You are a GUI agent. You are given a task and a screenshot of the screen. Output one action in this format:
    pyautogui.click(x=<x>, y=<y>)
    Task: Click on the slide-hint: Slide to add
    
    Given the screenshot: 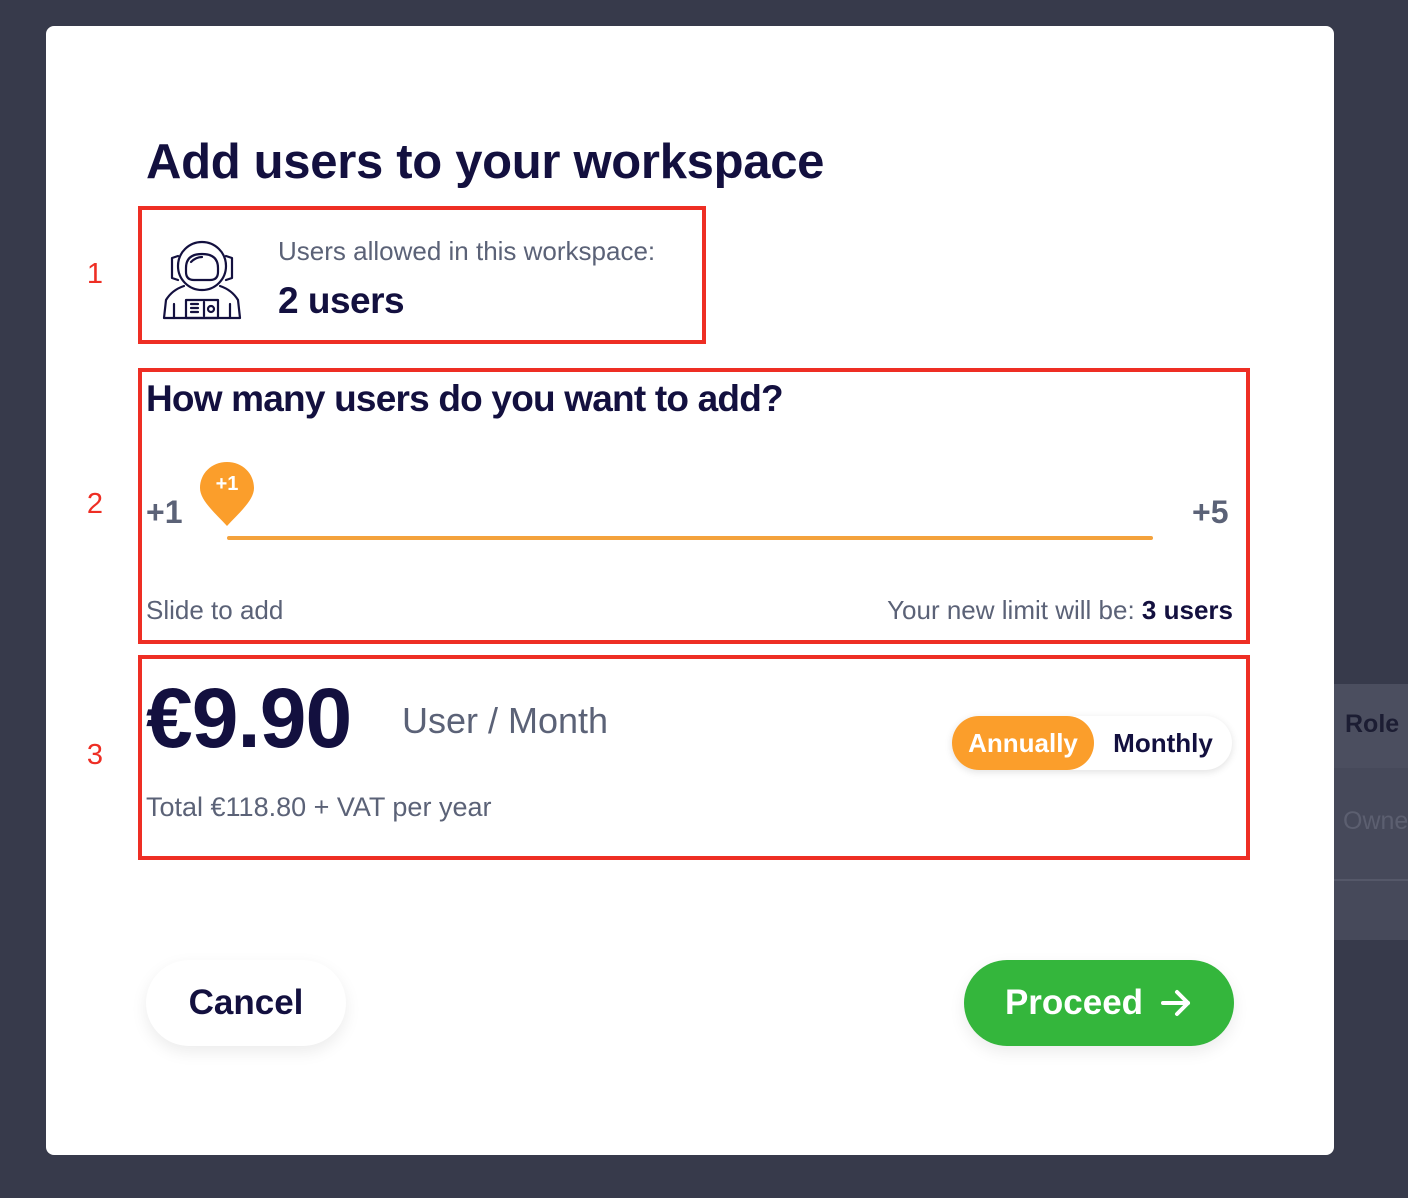 What is the action you would take?
    pyautogui.click(x=215, y=610)
    